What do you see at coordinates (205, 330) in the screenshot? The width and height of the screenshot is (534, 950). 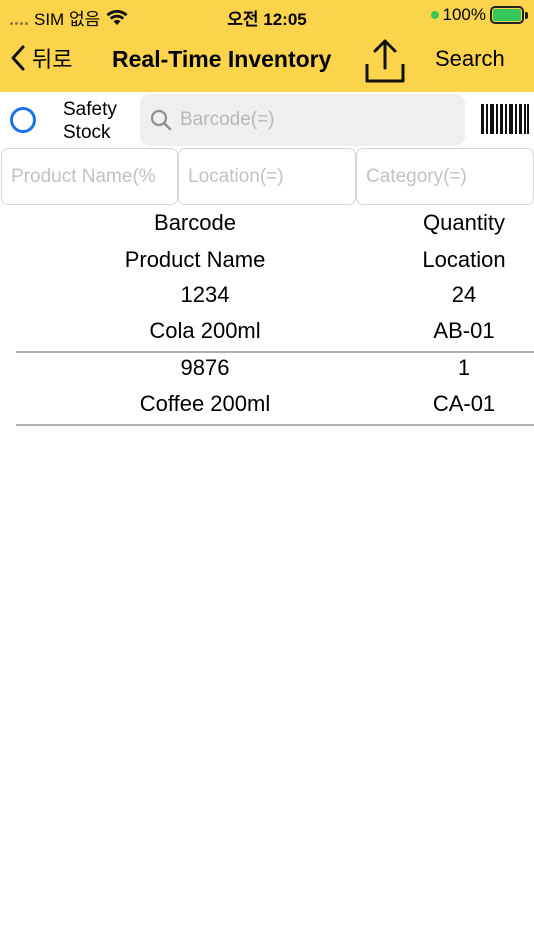 I see `row-product-name: Cola 200ml` at bounding box center [205, 330].